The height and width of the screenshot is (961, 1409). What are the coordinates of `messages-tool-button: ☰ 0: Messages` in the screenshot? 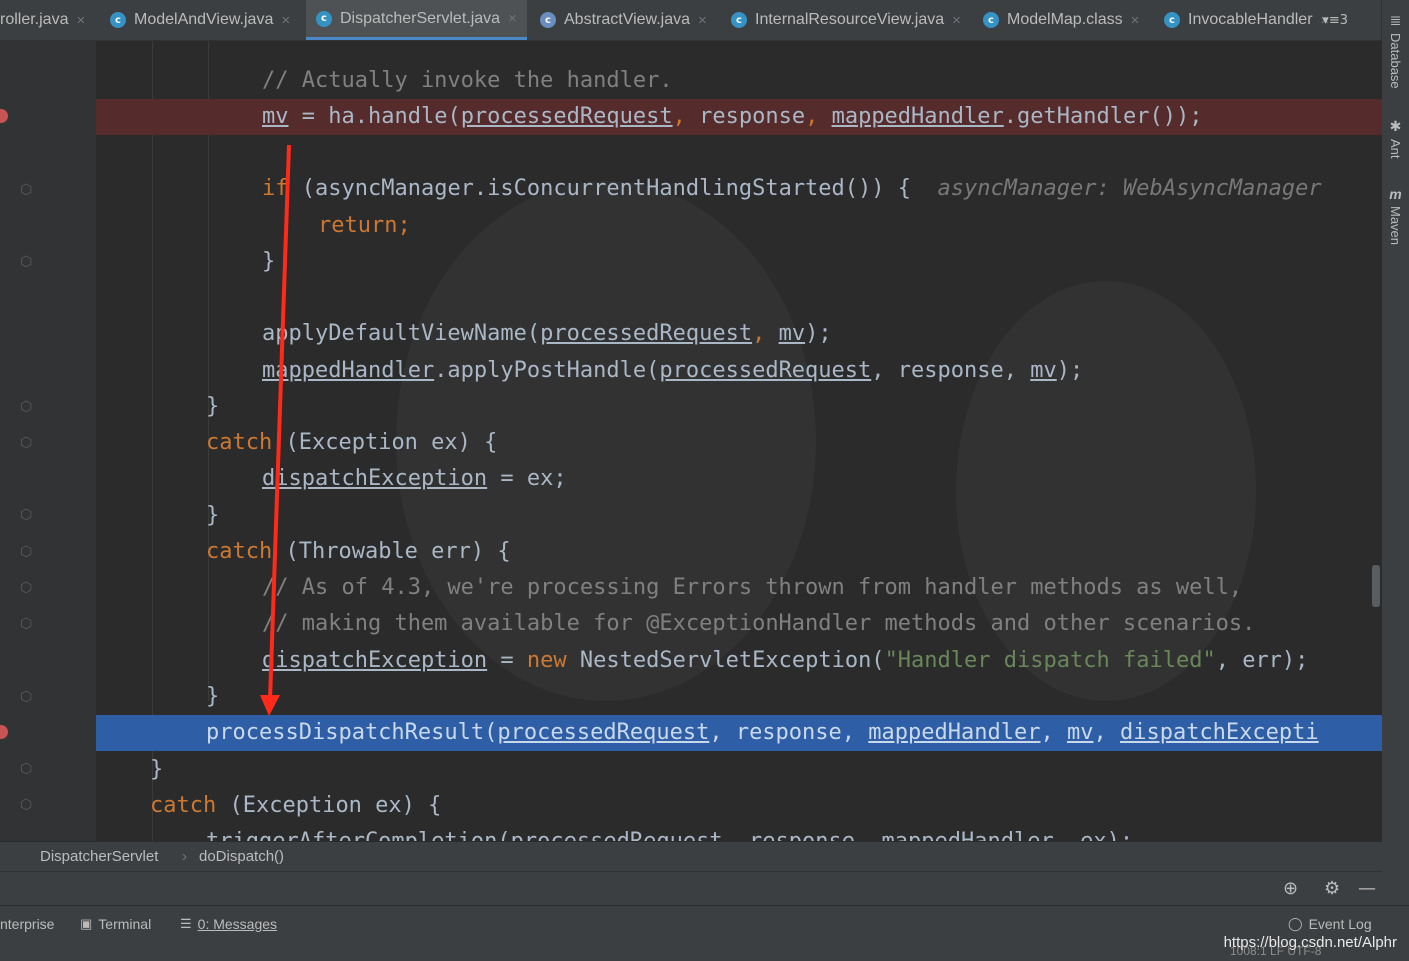 It's located at (228, 924).